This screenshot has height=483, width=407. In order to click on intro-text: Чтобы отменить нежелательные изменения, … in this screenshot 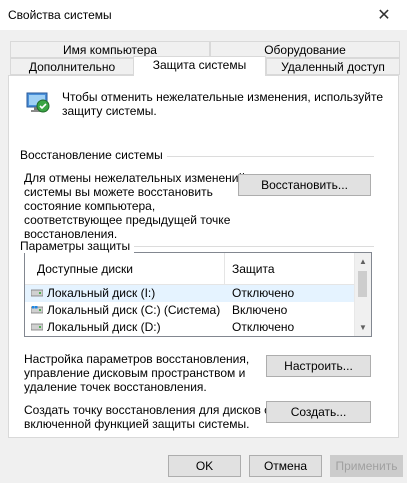, I will do `click(222, 104)`.